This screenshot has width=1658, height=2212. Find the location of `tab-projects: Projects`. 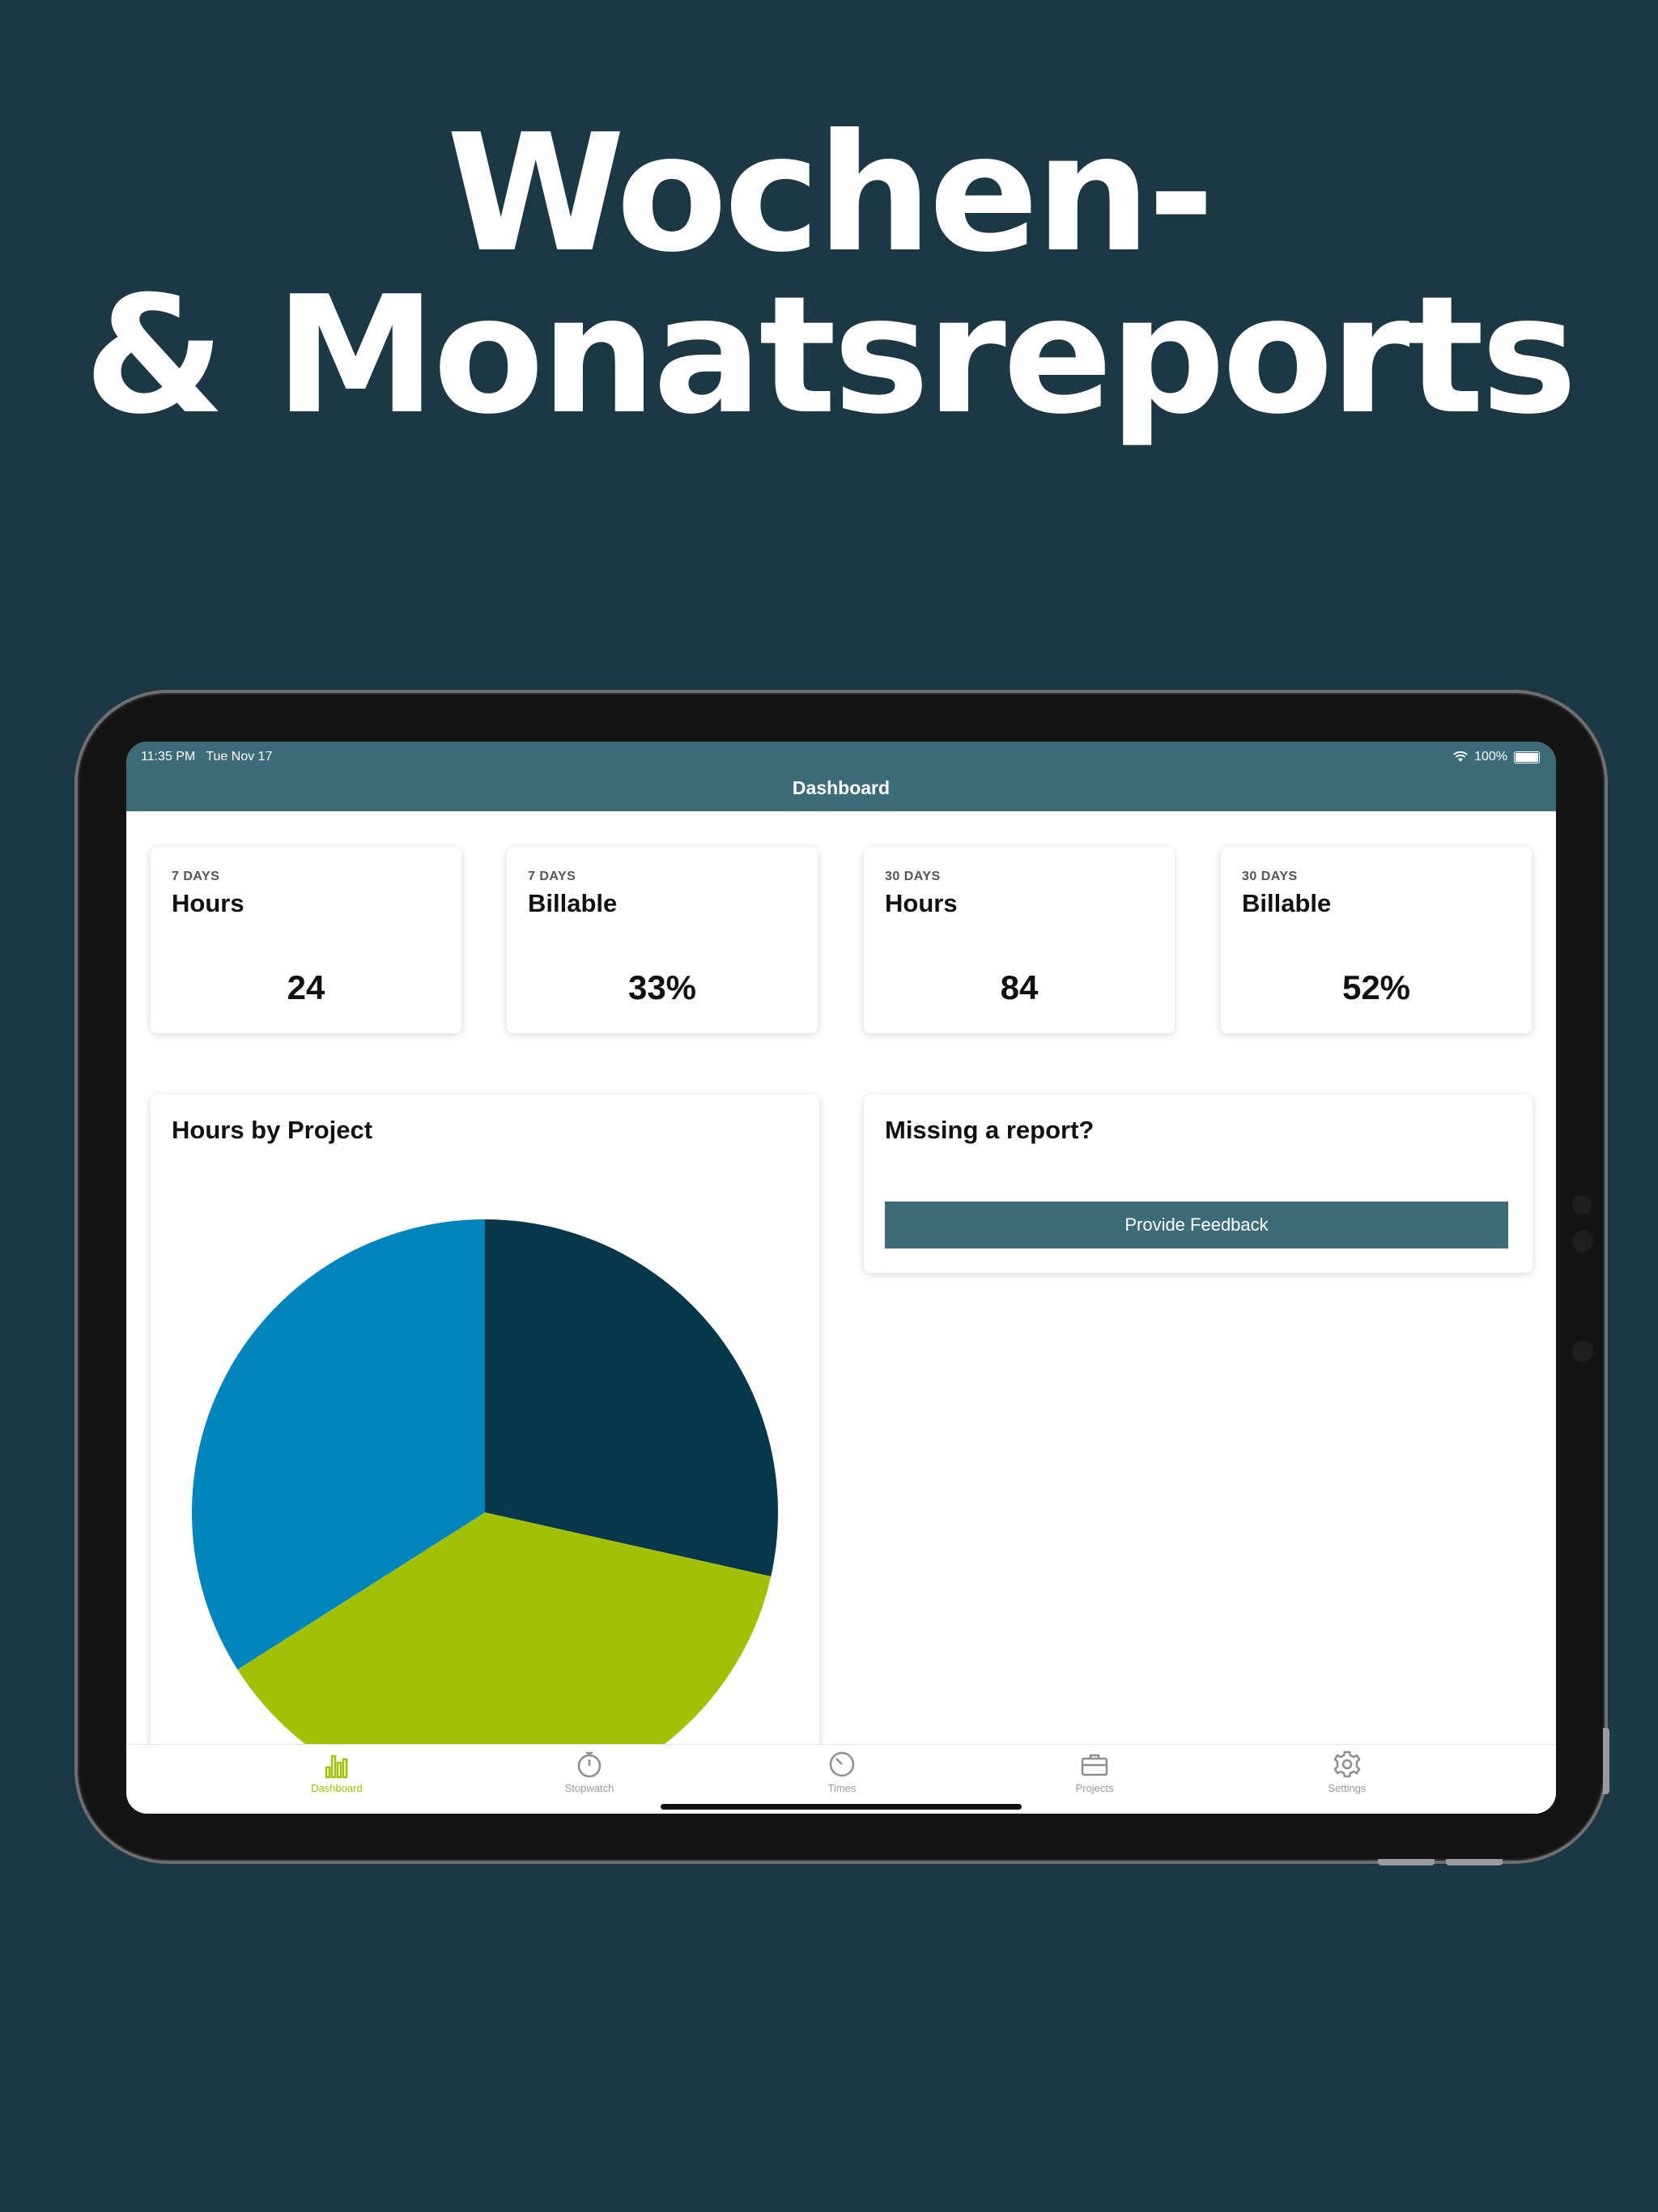

tab-projects: Projects is located at coordinates (1094, 1772).